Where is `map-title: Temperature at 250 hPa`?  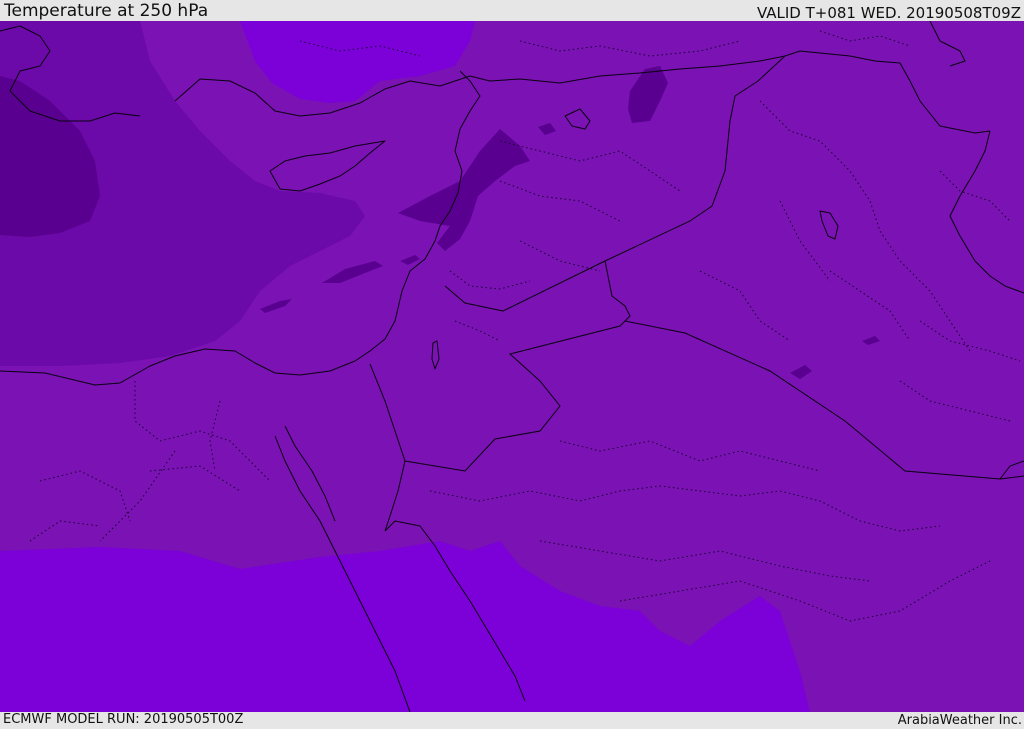 map-title: Temperature at 250 hPa is located at coordinates (106, 11).